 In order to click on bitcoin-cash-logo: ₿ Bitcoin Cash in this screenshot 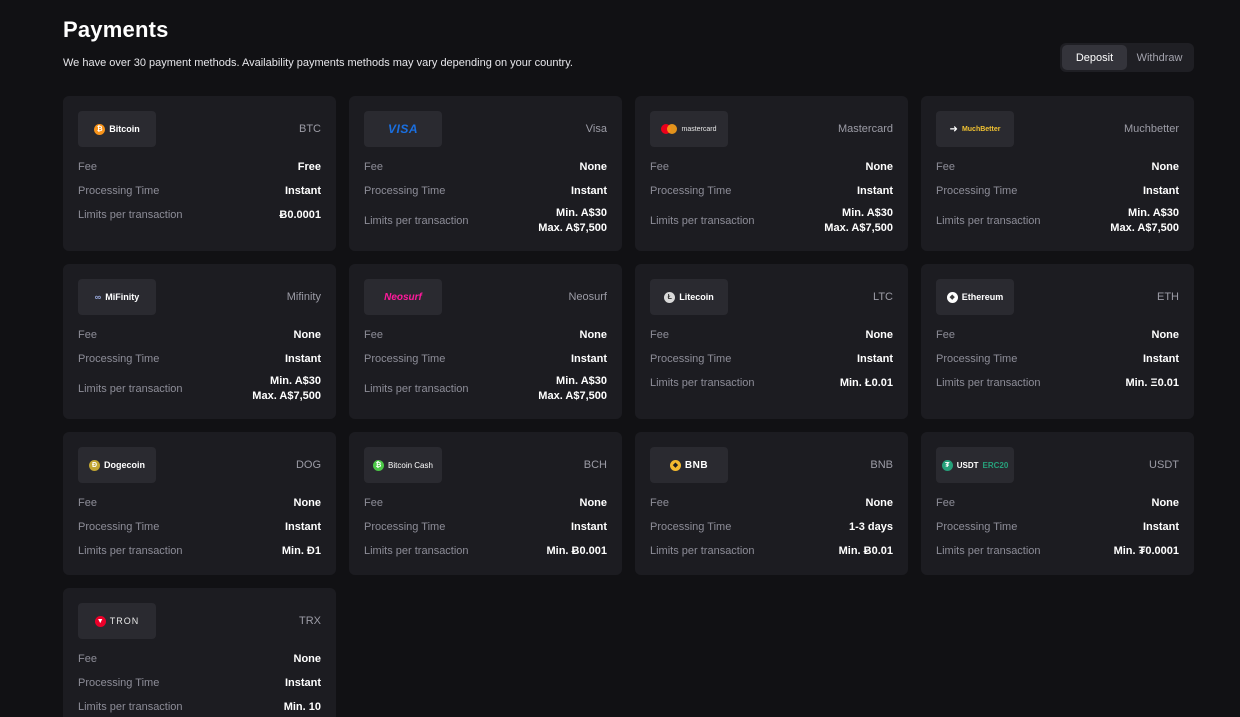, I will do `click(403, 465)`.